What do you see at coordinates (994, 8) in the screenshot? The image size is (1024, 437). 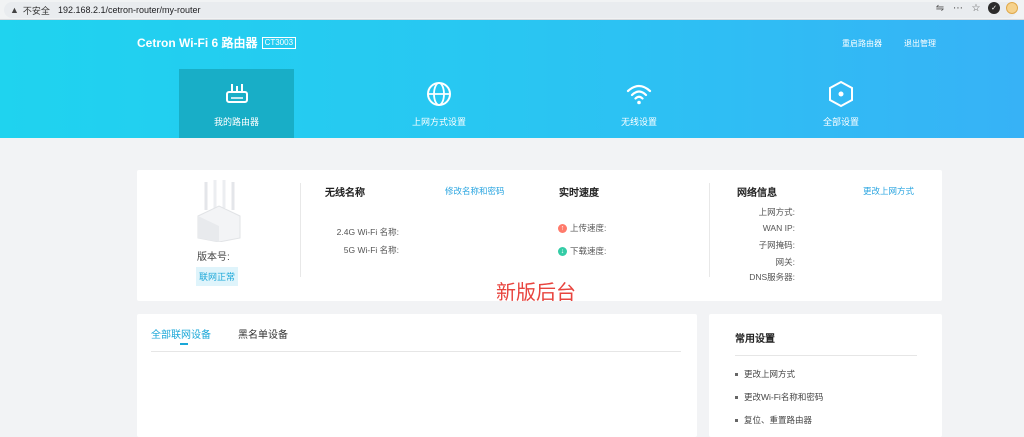 I see `extension-icon: ✓` at bounding box center [994, 8].